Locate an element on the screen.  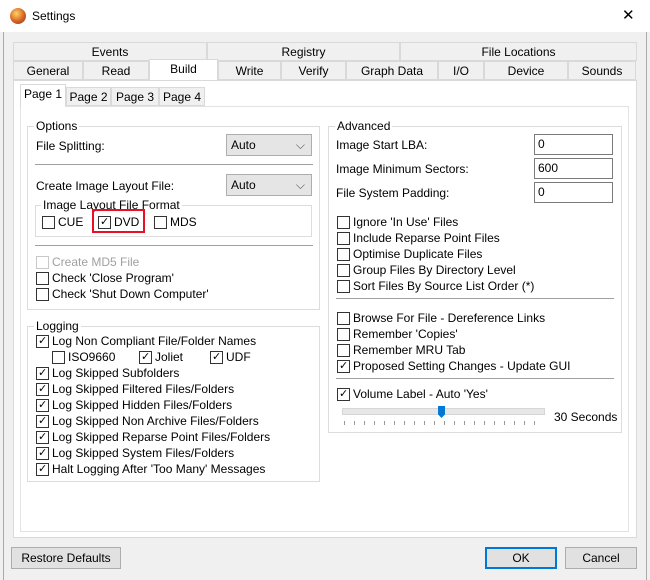
volume-label-checkbox: Volume Label - Auto 'Yes' is located at coordinates (412, 394).